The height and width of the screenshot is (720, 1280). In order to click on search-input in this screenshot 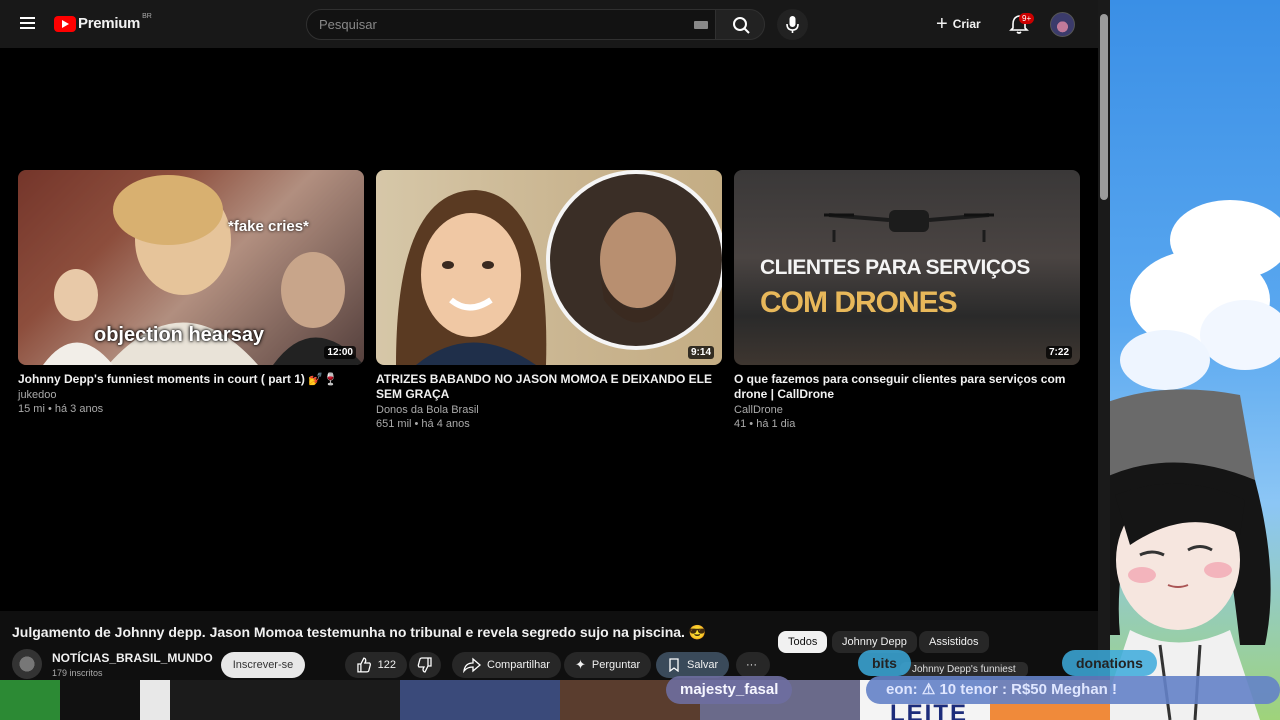, I will do `click(499, 24)`.